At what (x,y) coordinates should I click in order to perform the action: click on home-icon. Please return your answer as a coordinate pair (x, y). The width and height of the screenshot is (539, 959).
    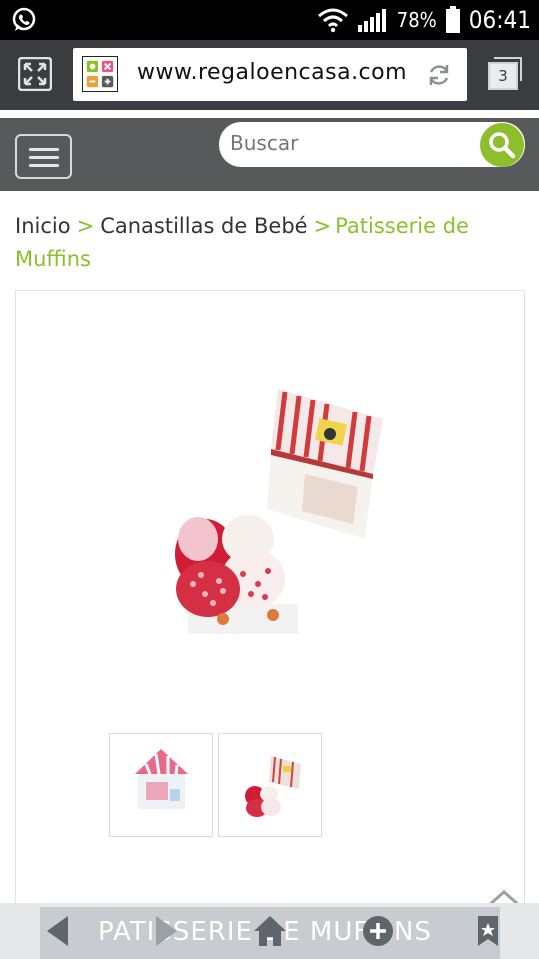
    Looking at the image, I should click on (270, 931).